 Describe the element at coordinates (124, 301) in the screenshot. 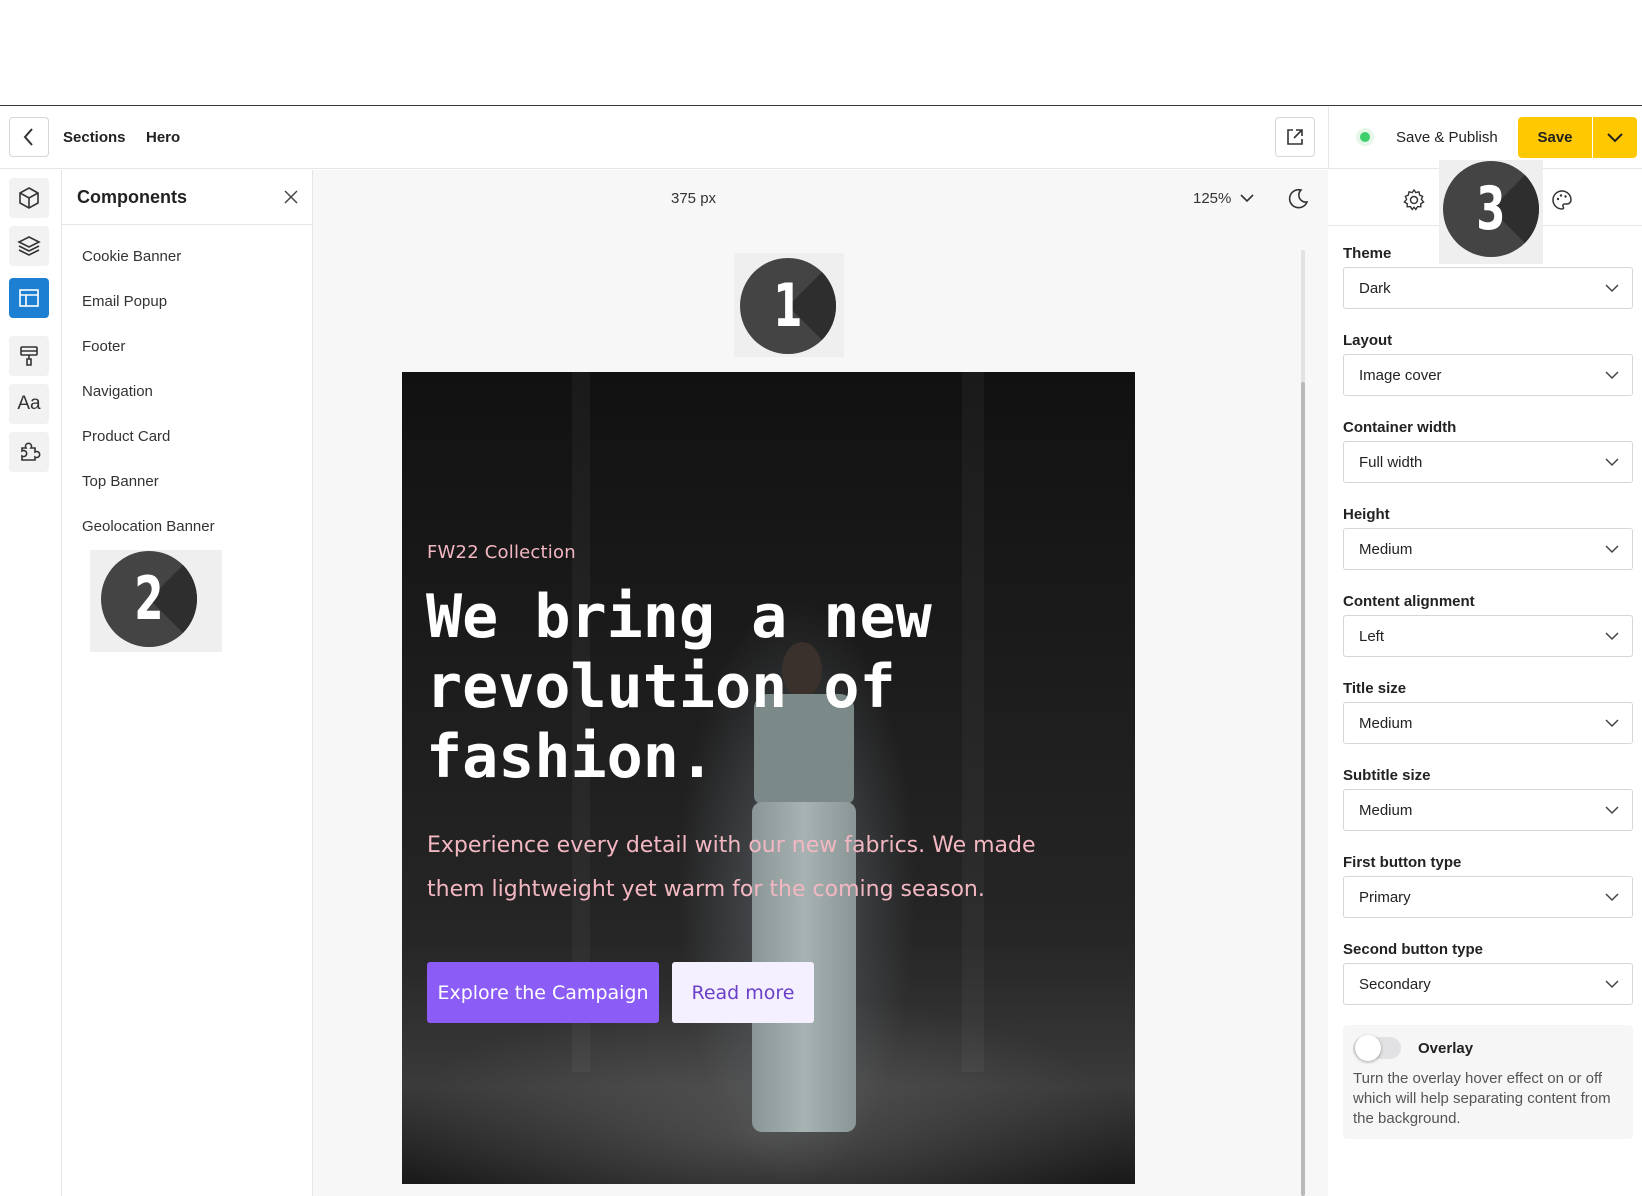

I see `component-item-email-popup: Email Popup` at that location.